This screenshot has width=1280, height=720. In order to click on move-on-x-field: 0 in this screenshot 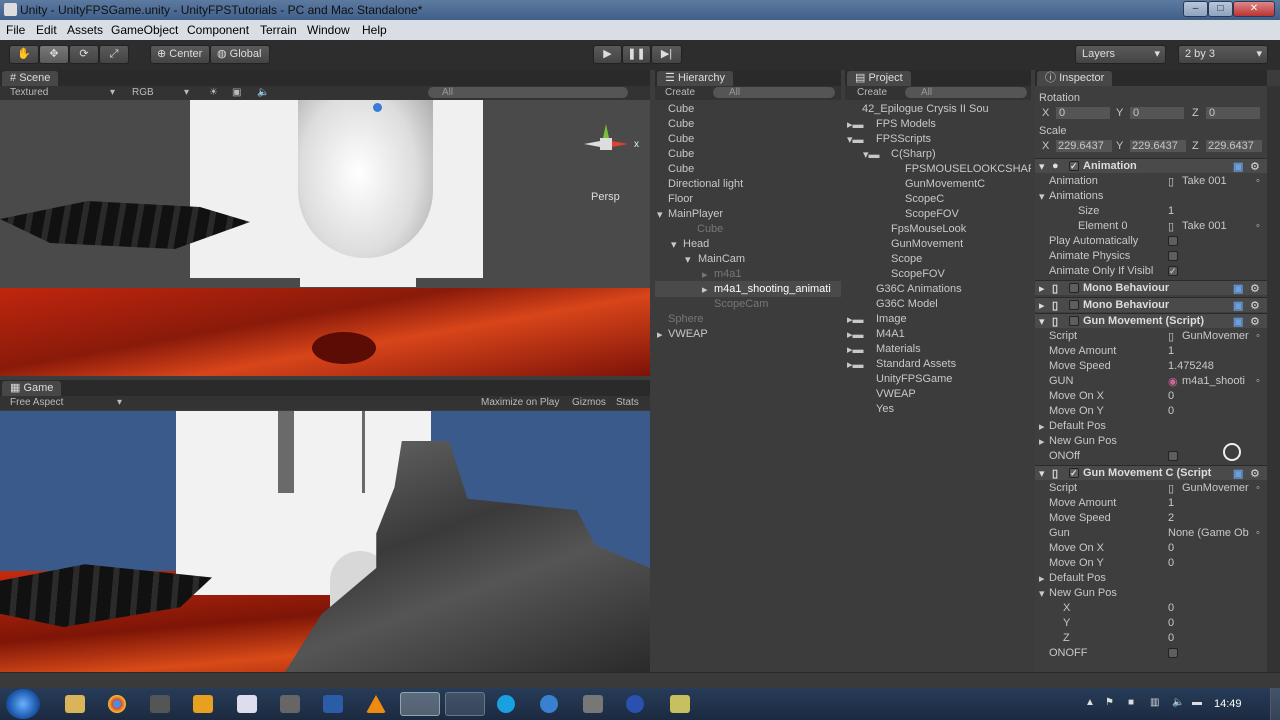, I will do `click(1171, 396)`.